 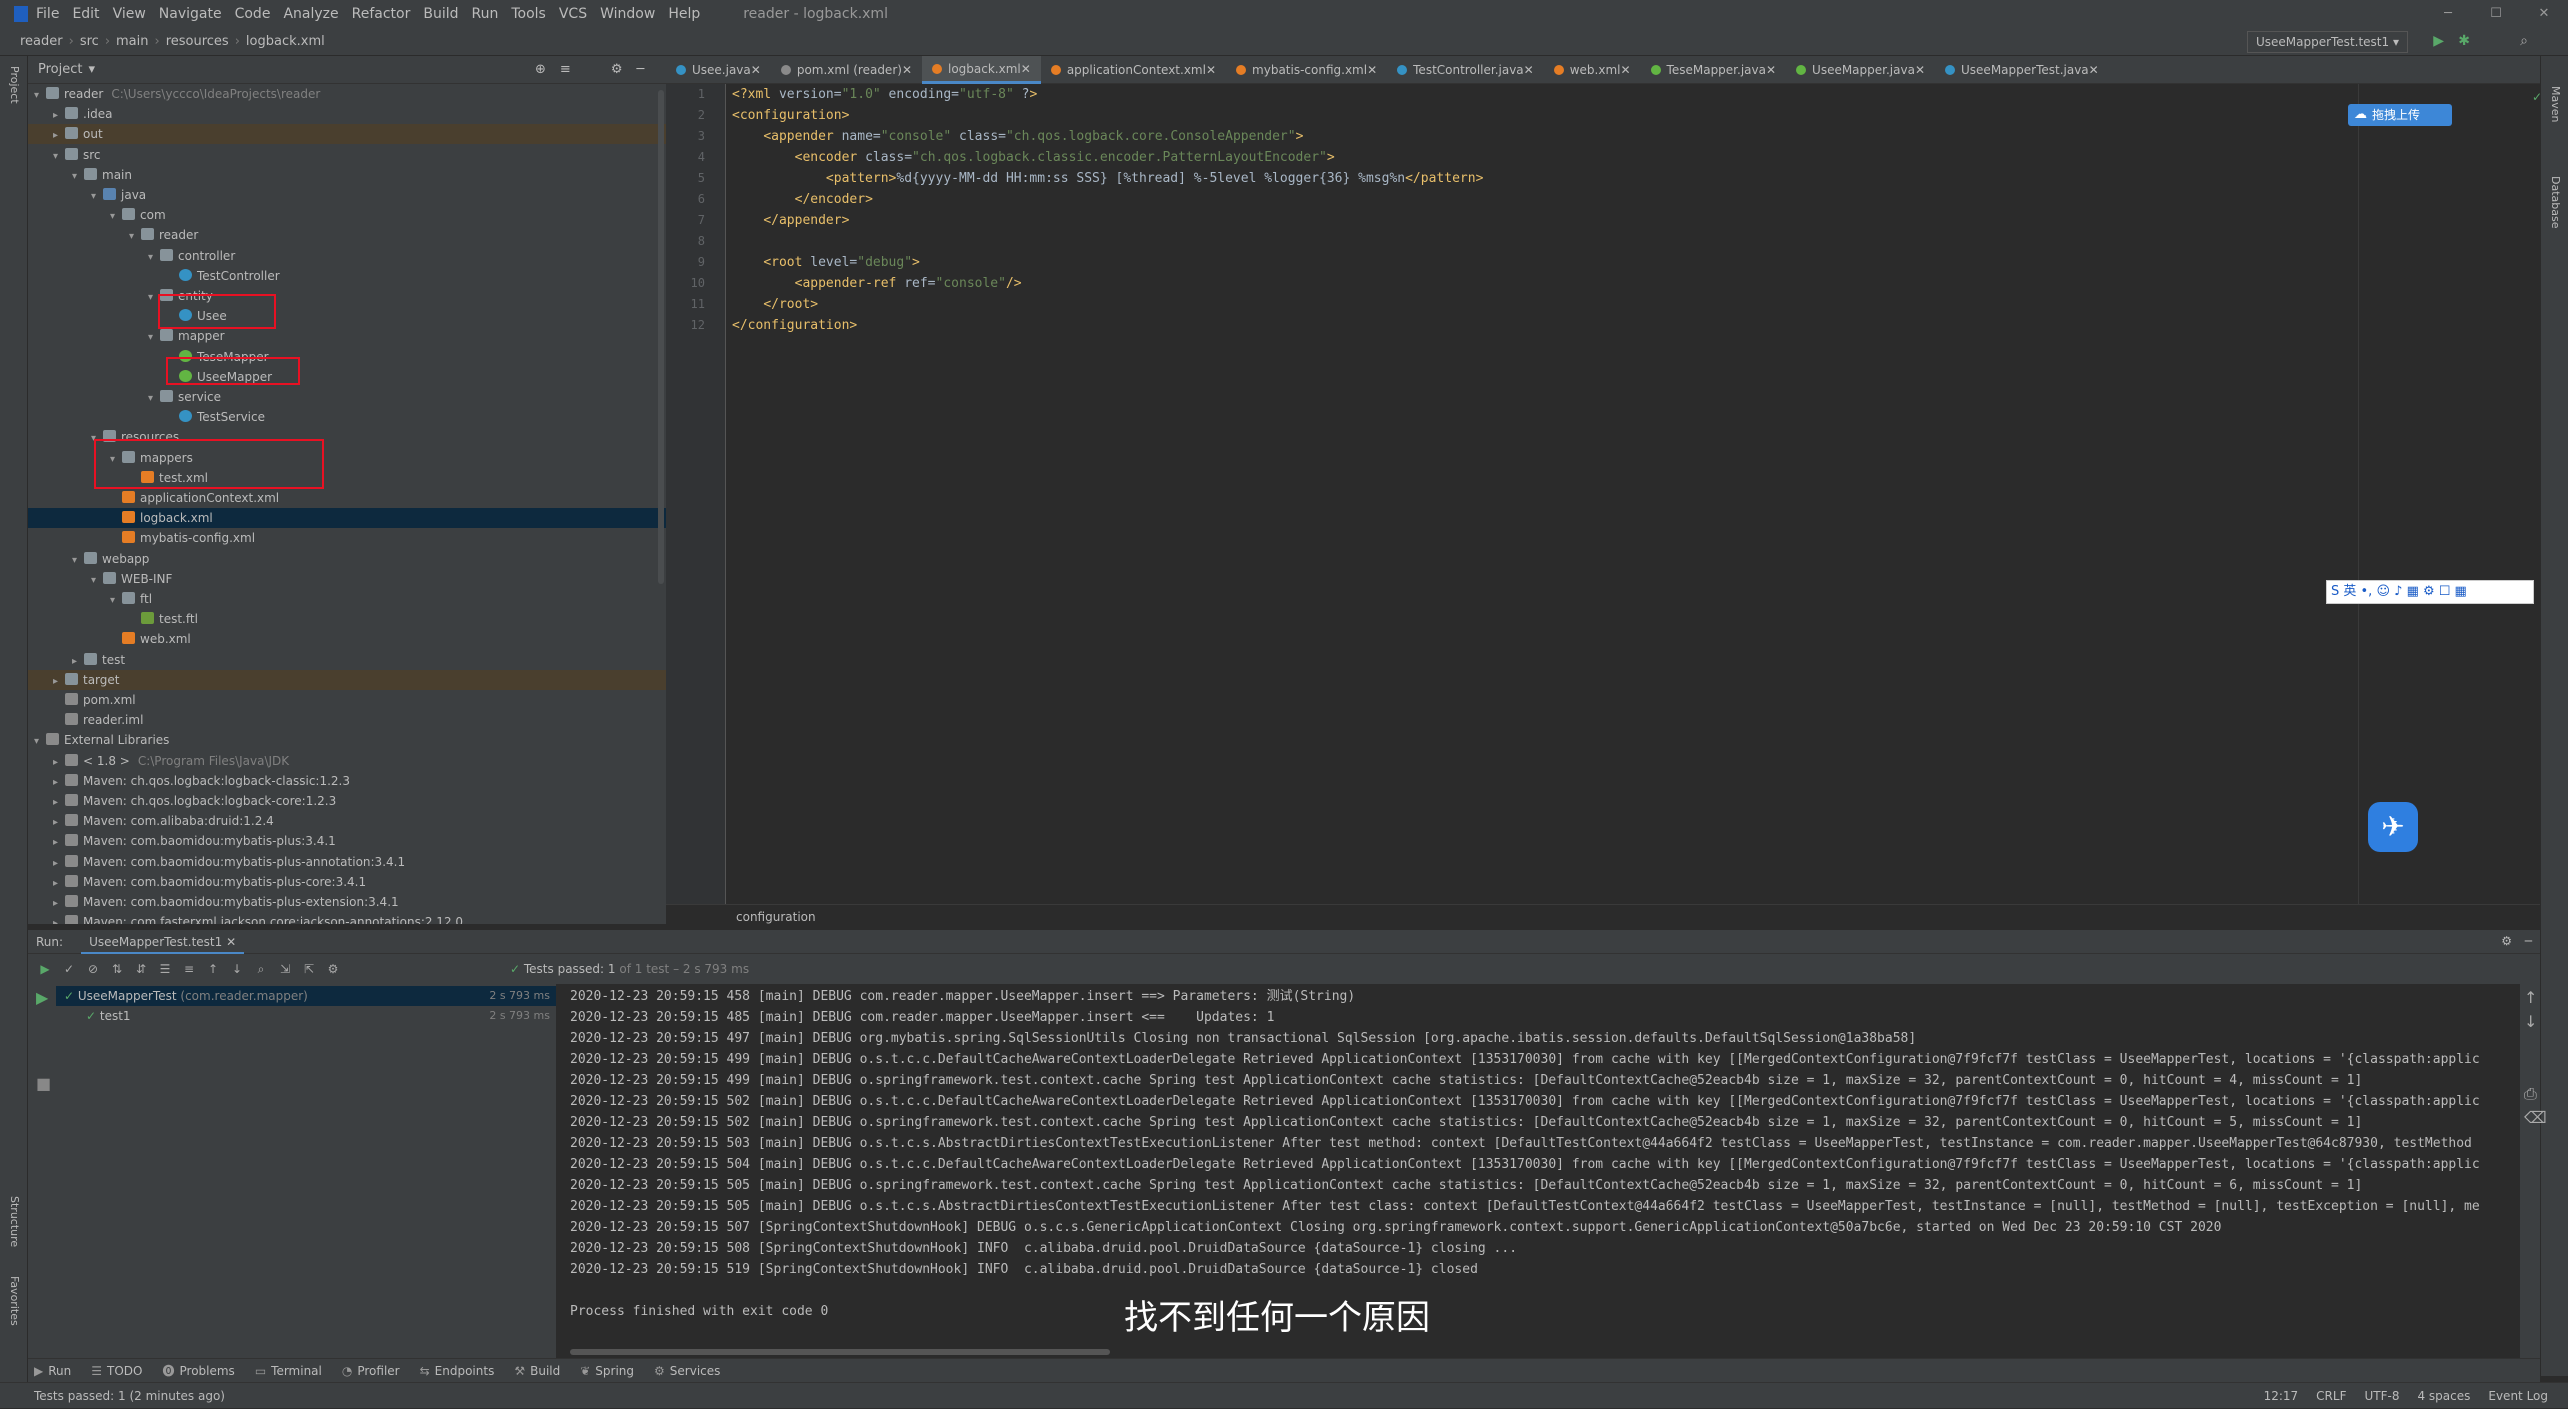 What do you see at coordinates (2506, 941) in the screenshot?
I see `gear-icon: ⚙` at bounding box center [2506, 941].